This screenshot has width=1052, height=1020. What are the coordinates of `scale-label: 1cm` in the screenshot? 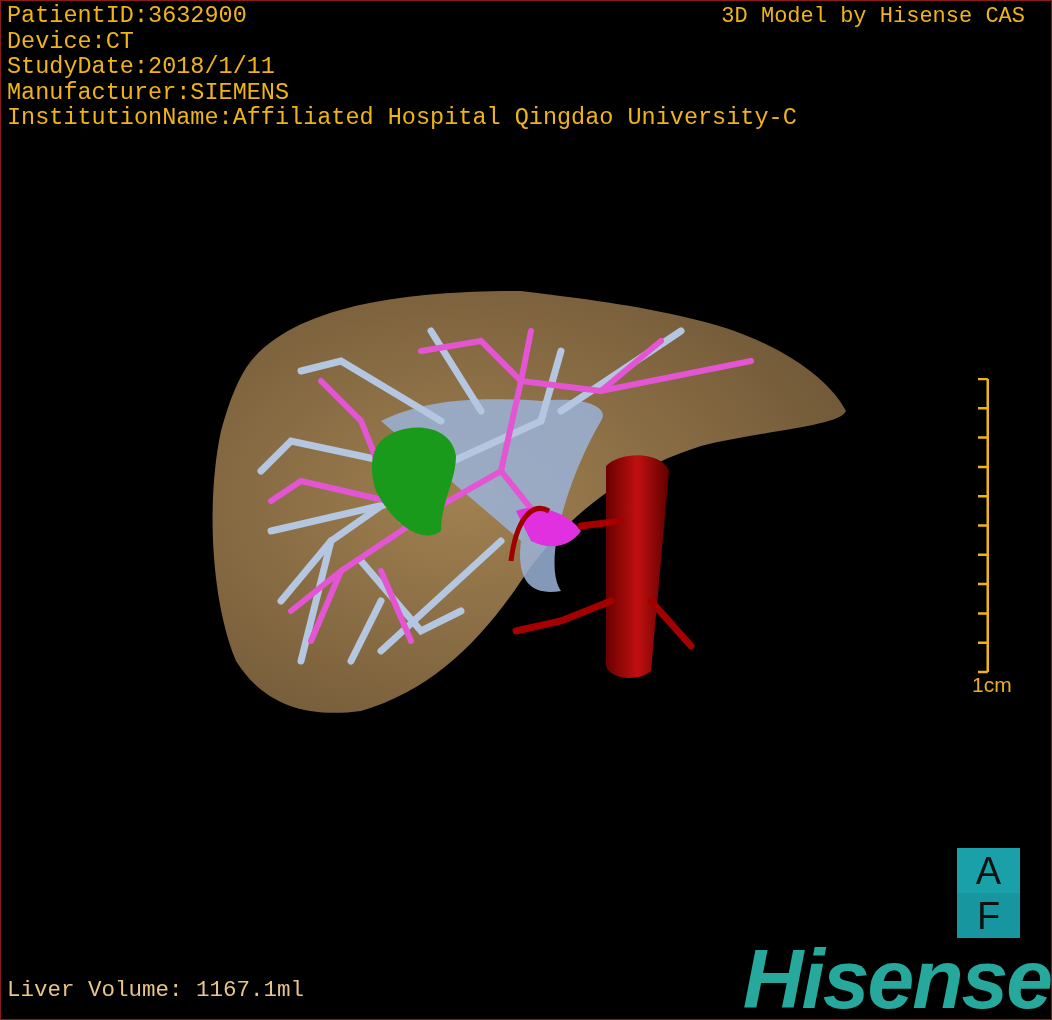 It's located at (992, 685).